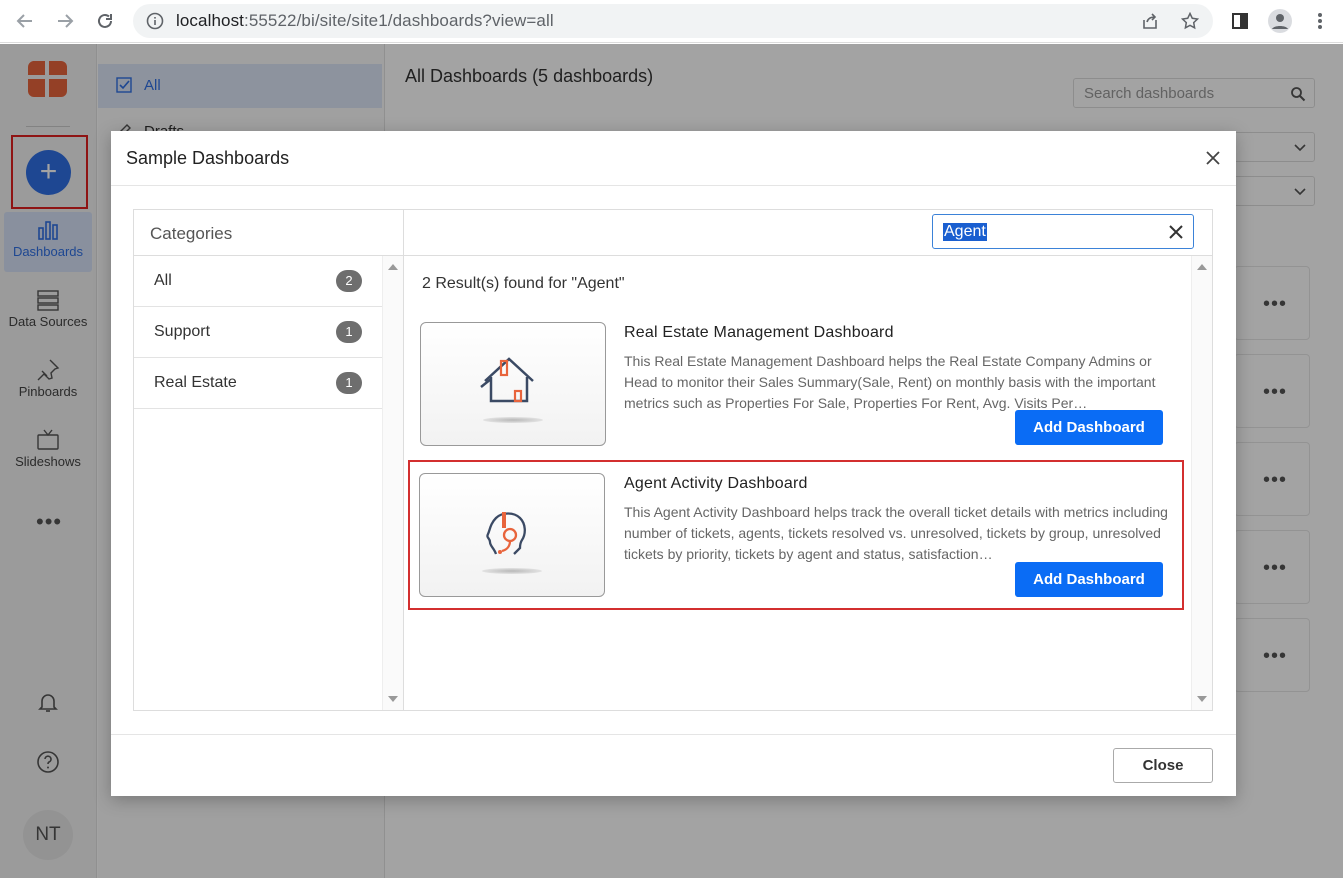 This screenshot has width=1343, height=878. What do you see at coordinates (716, 483) in the screenshot?
I see `result-title: Agent Activity Dashboard` at bounding box center [716, 483].